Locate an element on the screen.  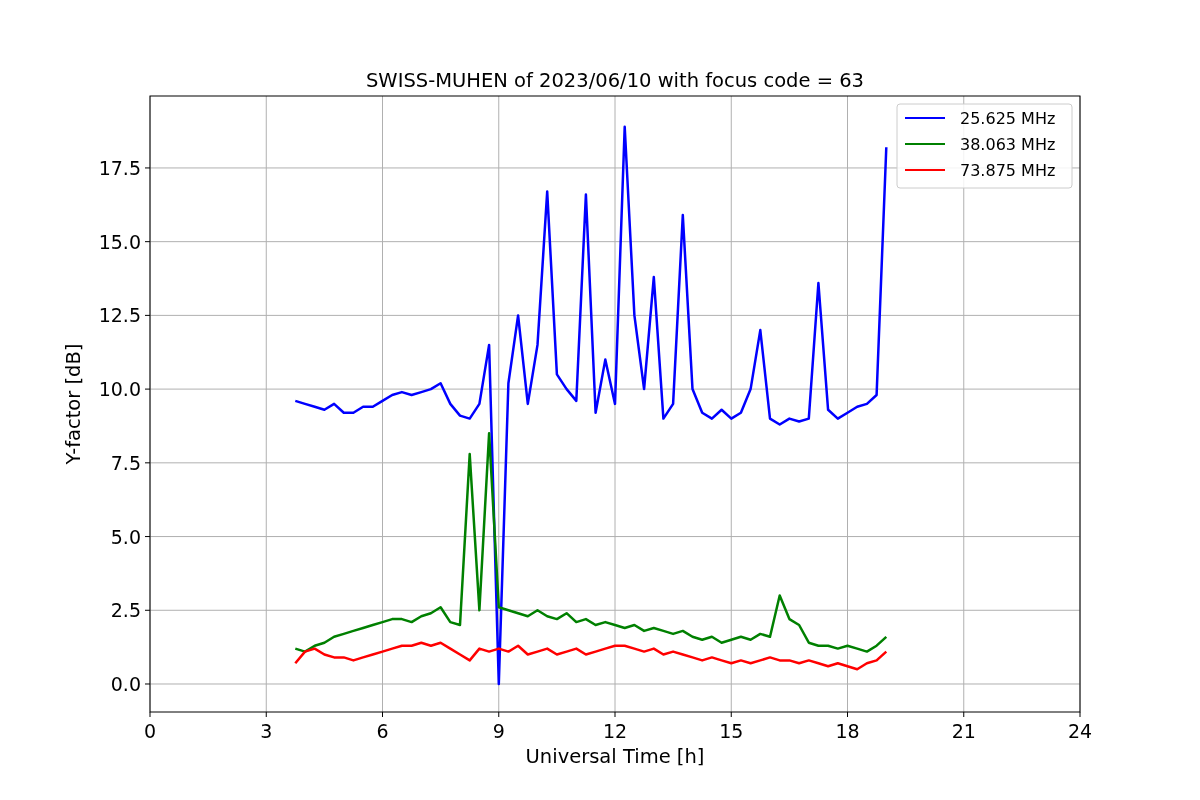
y-axis-label: Y-factor [dB] is located at coordinates (73, 404).